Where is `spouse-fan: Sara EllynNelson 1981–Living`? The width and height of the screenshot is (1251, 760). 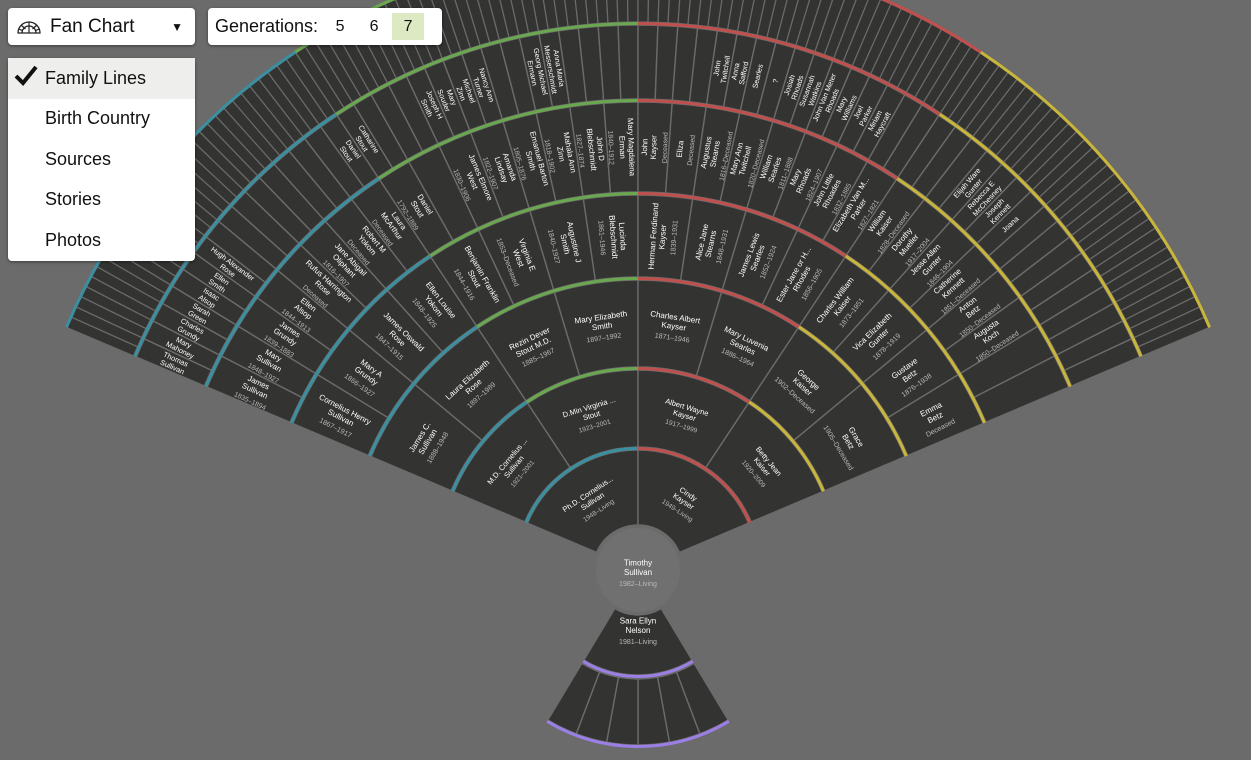
spouse-fan: Sara EllynNelson 1981–Living is located at coordinates (638, 677).